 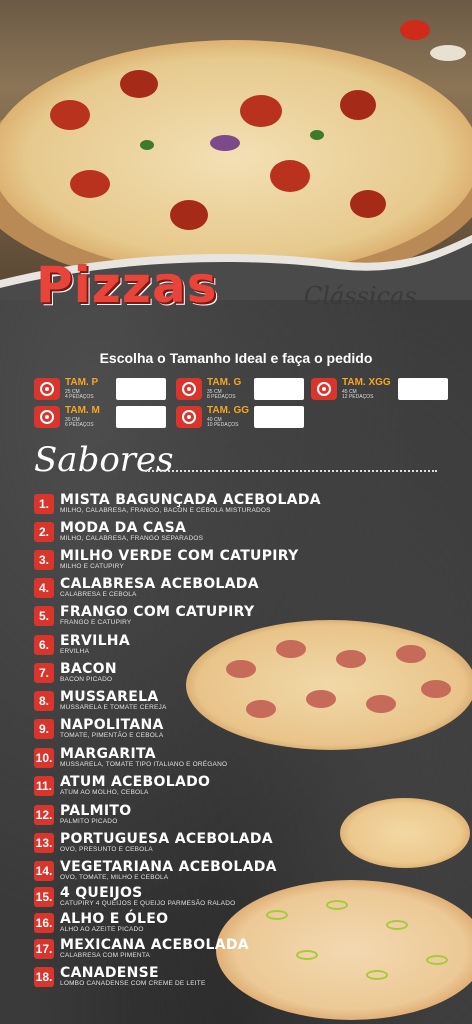 I want to click on size-option-p: TAM. P 25 CM 4 PEDAÇOS, so click(x=66, y=389).